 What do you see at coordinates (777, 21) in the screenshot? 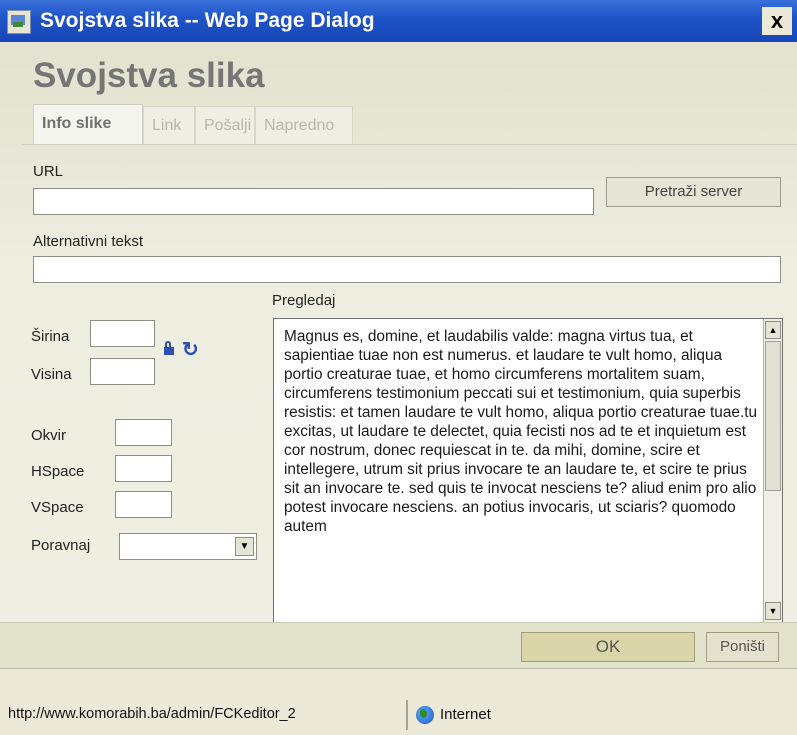
I see `close-button: x` at bounding box center [777, 21].